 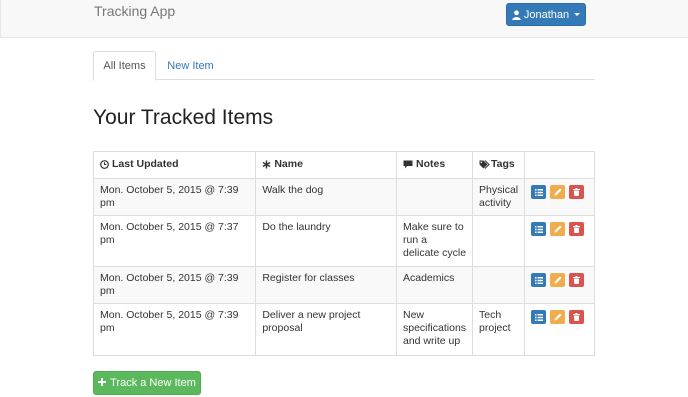 What do you see at coordinates (503, 164) in the screenshot?
I see `header-label: Tags` at bounding box center [503, 164].